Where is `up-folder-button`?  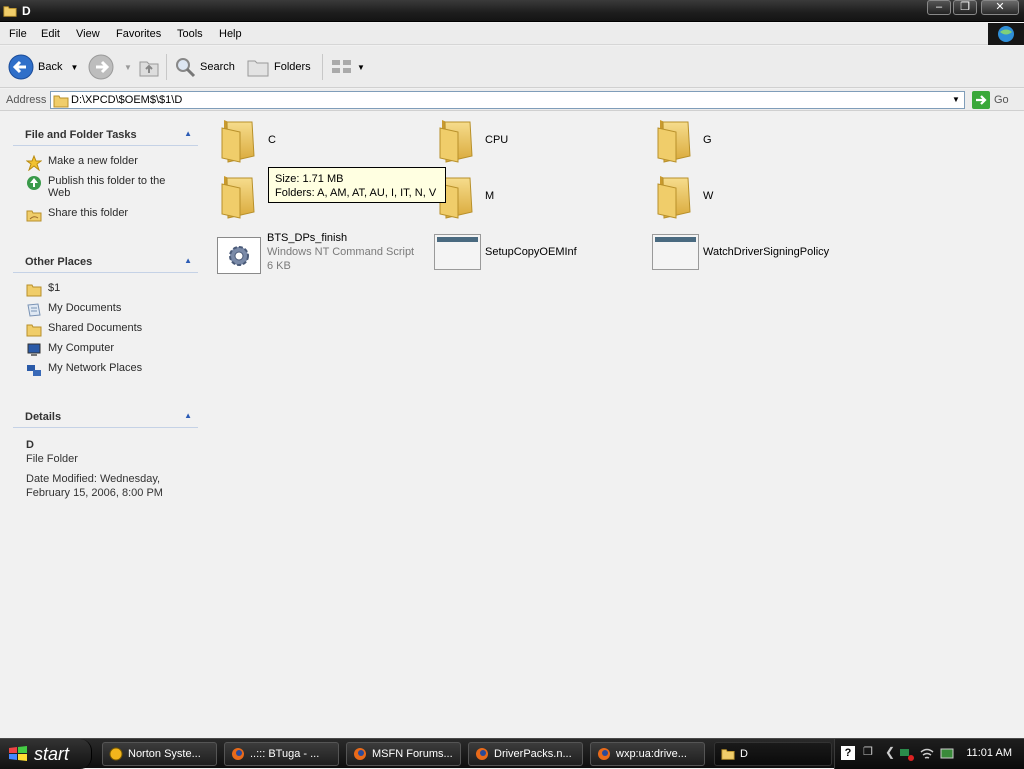
up-folder-button is located at coordinates (149, 67).